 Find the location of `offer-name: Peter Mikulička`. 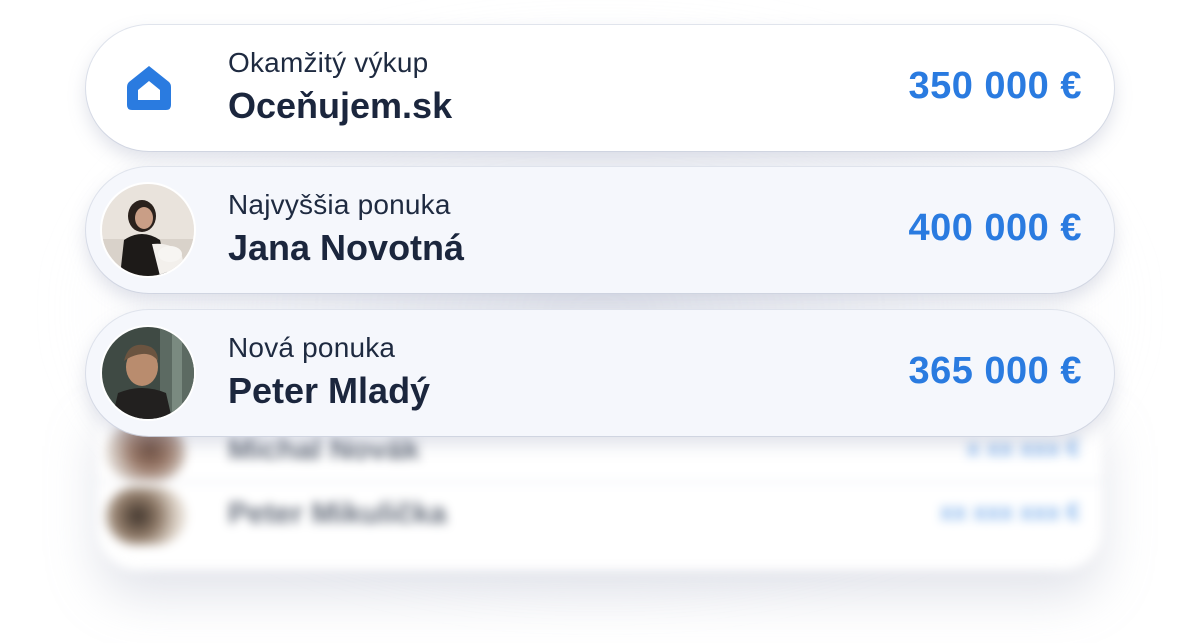

offer-name: Peter Mikulička is located at coordinates (337, 513).